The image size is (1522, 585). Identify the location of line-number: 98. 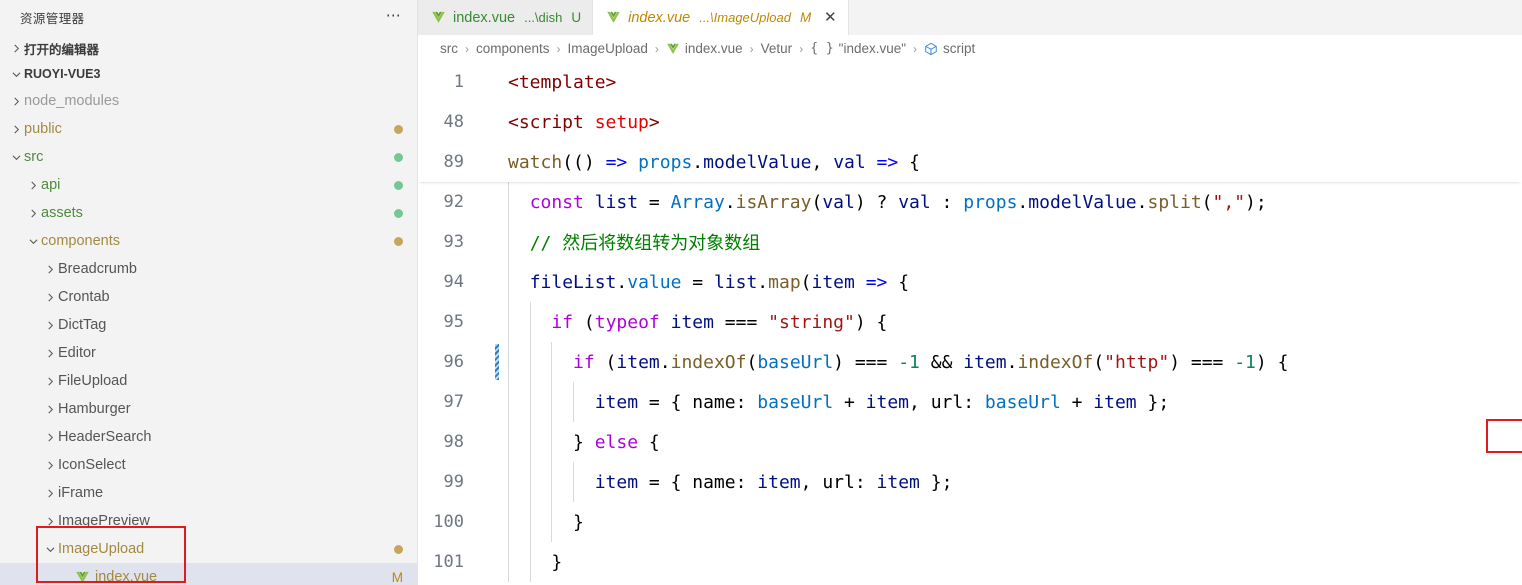
(453, 442).